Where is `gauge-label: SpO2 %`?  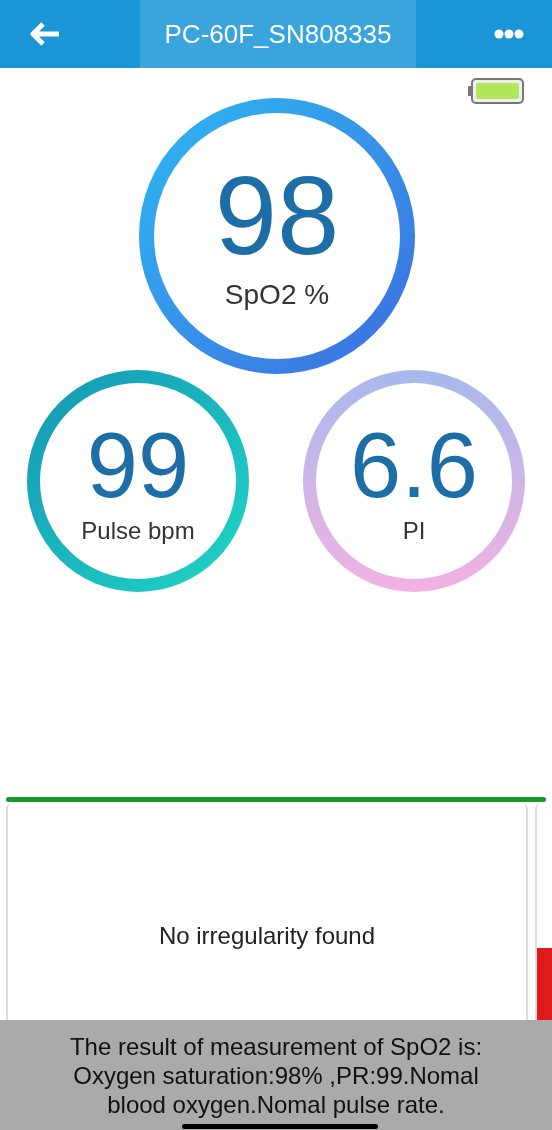
gauge-label: SpO2 % is located at coordinates (277, 295).